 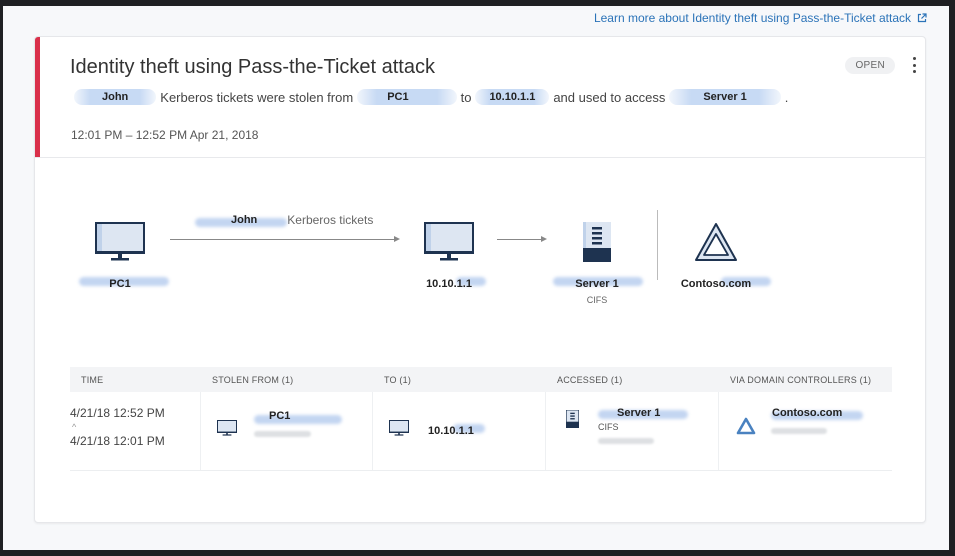 What do you see at coordinates (37, 97) in the screenshot?
I see `severity-indicator` at bounding box center [37, 97].